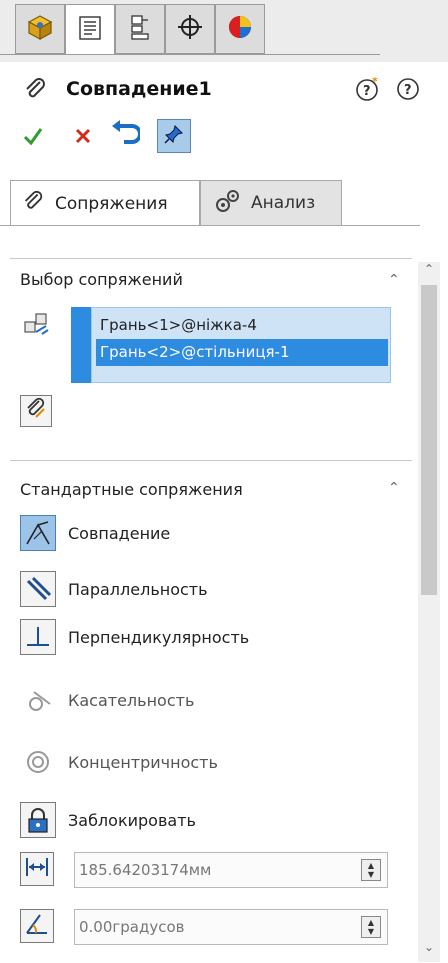 This screenshot has width=448, height=963. What do you see at coordinates (138, 589) in the screenshot?
I see `option-label: Параллельность` at bounding box center [138, 589].